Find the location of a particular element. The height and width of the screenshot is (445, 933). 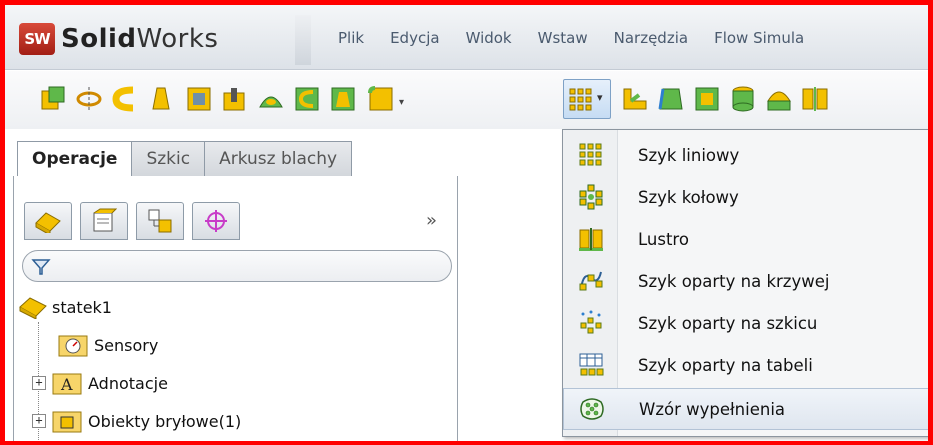

menu-item-fill-pattern: Wzór wypełnienia is located at coordinates (745, 409).